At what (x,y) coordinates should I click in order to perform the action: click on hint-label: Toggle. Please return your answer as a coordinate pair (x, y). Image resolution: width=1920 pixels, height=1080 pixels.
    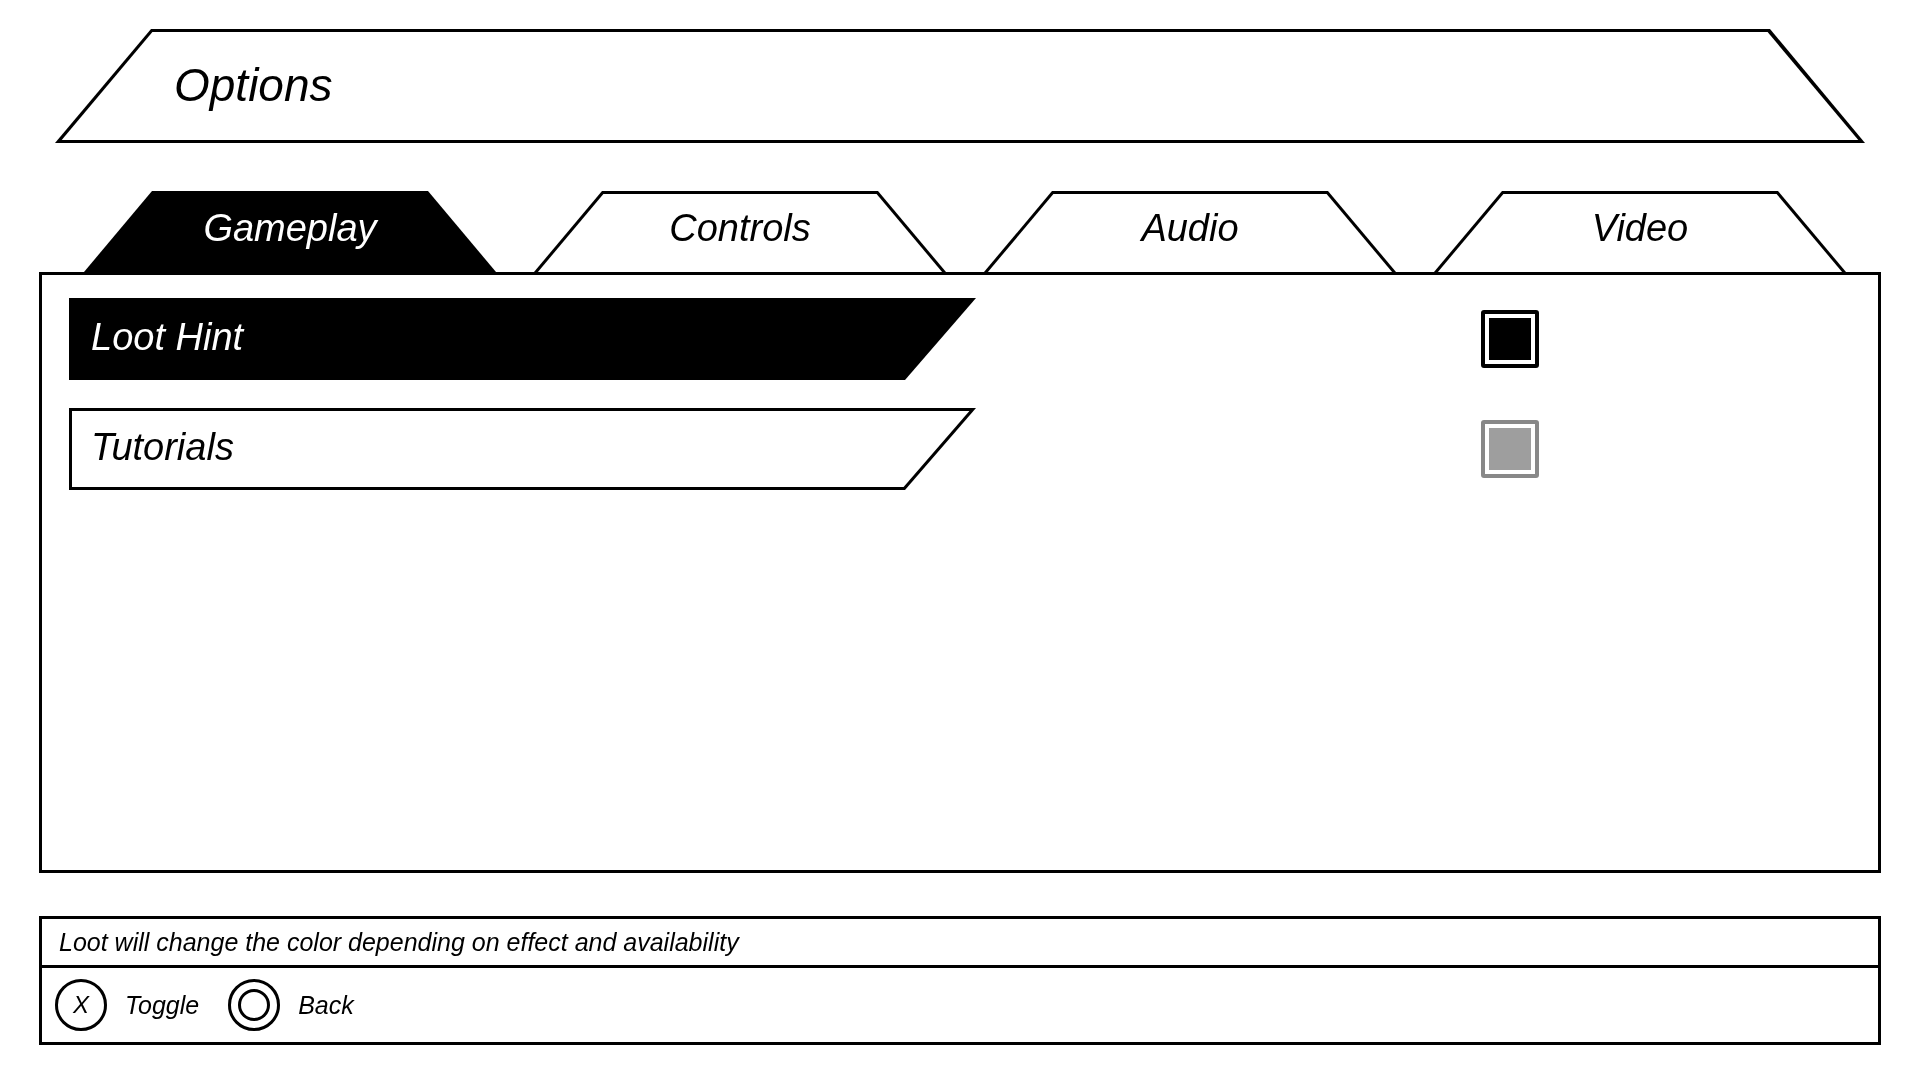
    Looking at the image, I should click on (162, 1005).